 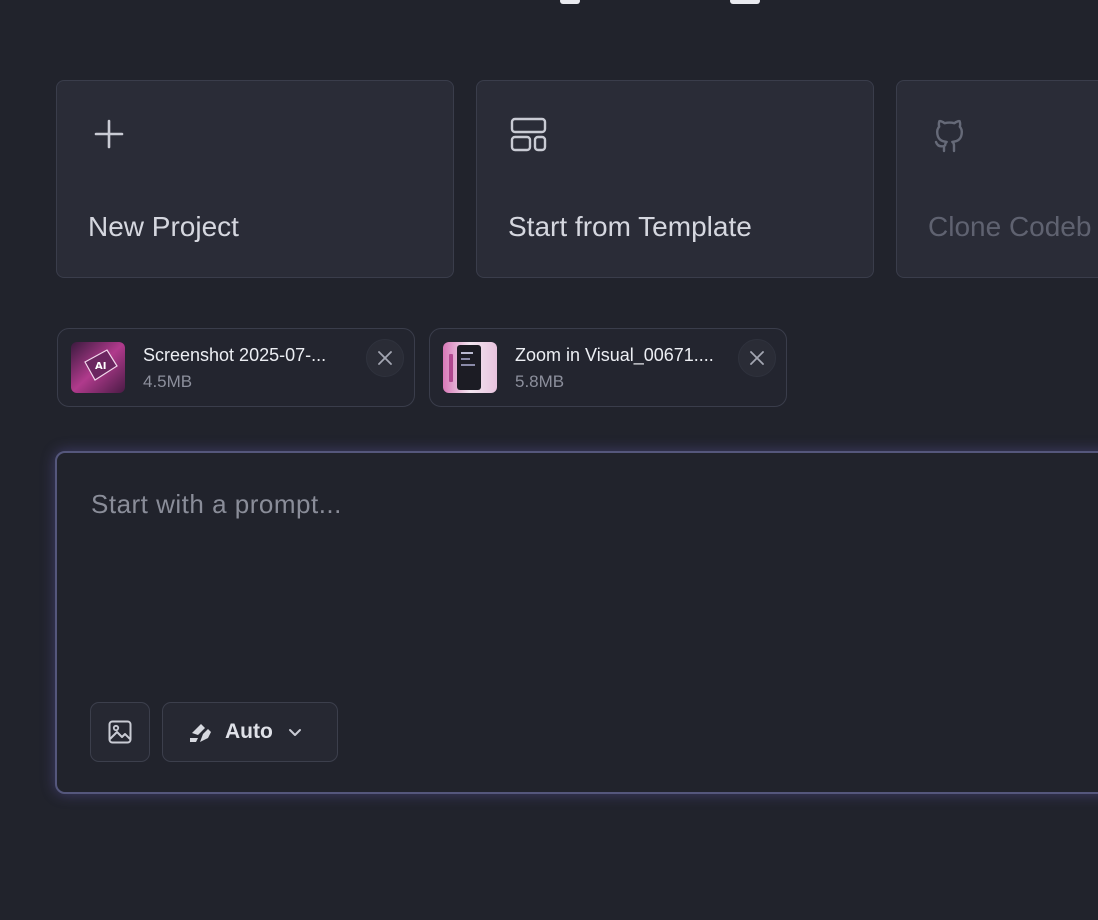 I want to click on model-selector: Auto, so click(x=250, y=732).